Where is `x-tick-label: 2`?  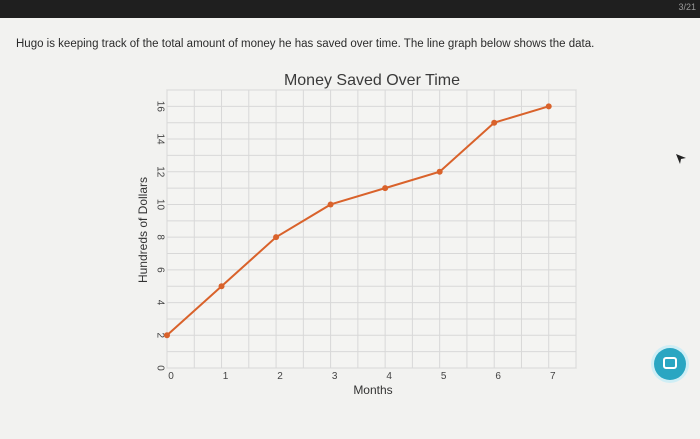
x-tick-label: 2 is located at coordinates (280, 376).